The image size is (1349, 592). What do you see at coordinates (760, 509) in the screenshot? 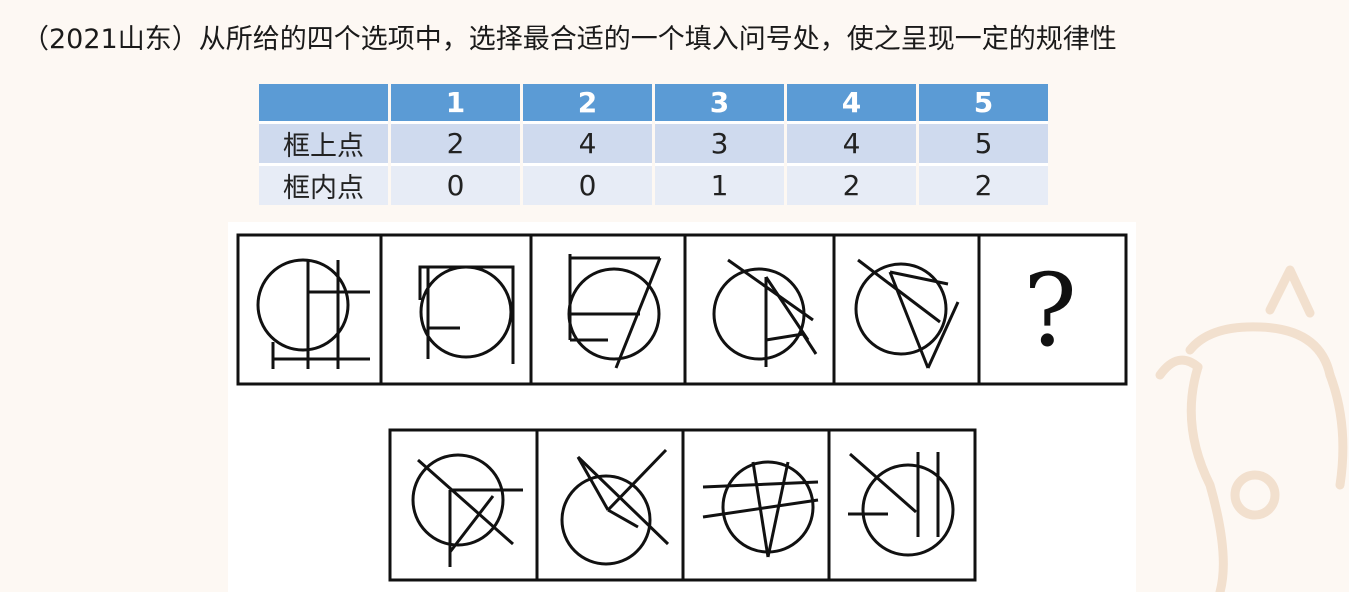
I see `option-c` at bounding box center [760, 509].